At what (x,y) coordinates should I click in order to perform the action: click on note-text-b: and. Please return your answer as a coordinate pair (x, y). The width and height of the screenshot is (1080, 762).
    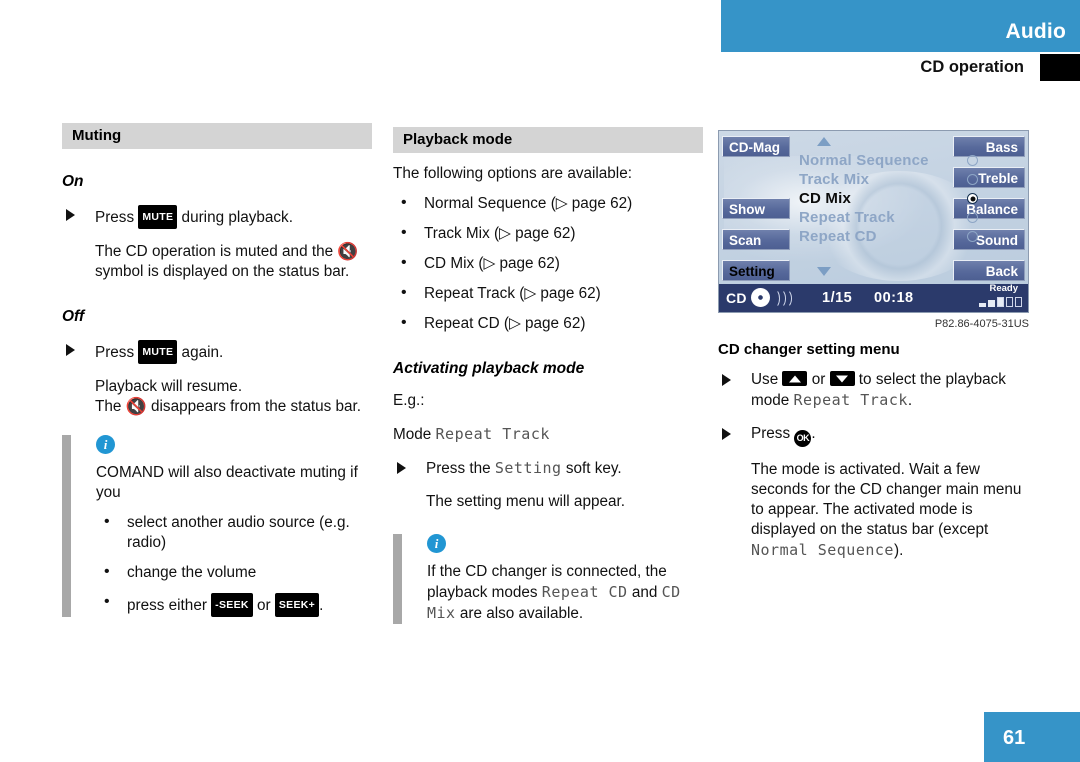
    Looking at the image, I should click on (644, 592).